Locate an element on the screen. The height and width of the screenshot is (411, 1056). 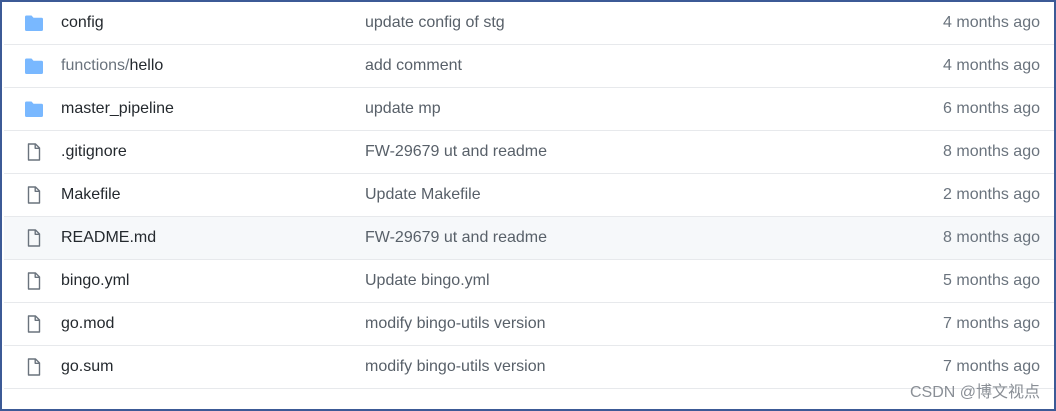
file-name: .gitignore is located at coordinates (94, 151).